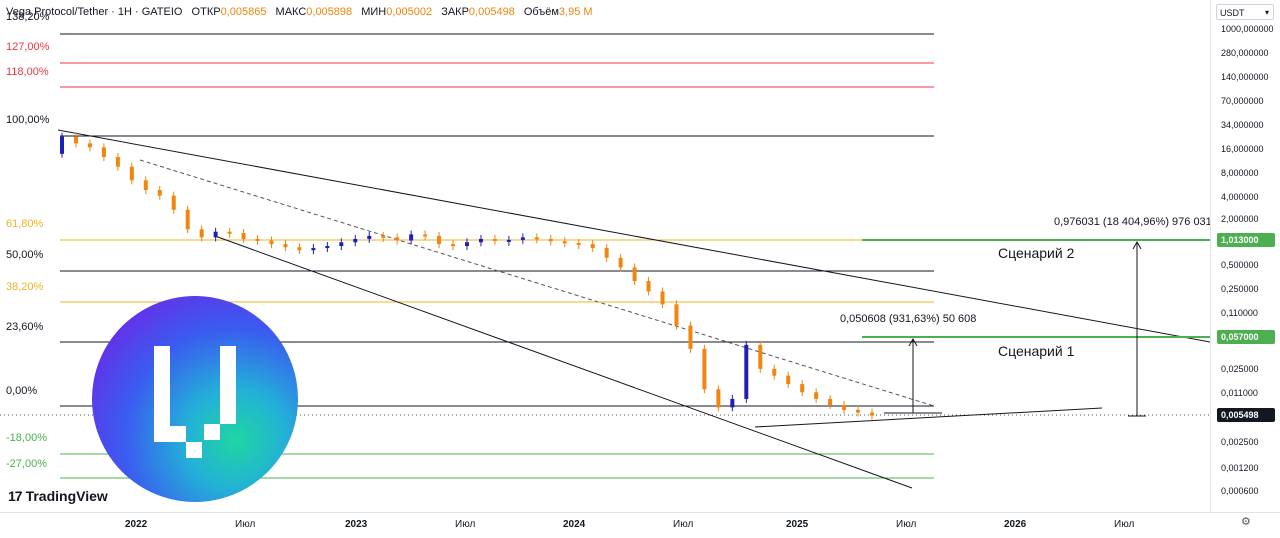 The width and height of the screenshot is (1280, 538). What do you see at coordinates (329, 12) in the screenshot?
I see `high-value: 0,005898` at bounding box center [329, 12].